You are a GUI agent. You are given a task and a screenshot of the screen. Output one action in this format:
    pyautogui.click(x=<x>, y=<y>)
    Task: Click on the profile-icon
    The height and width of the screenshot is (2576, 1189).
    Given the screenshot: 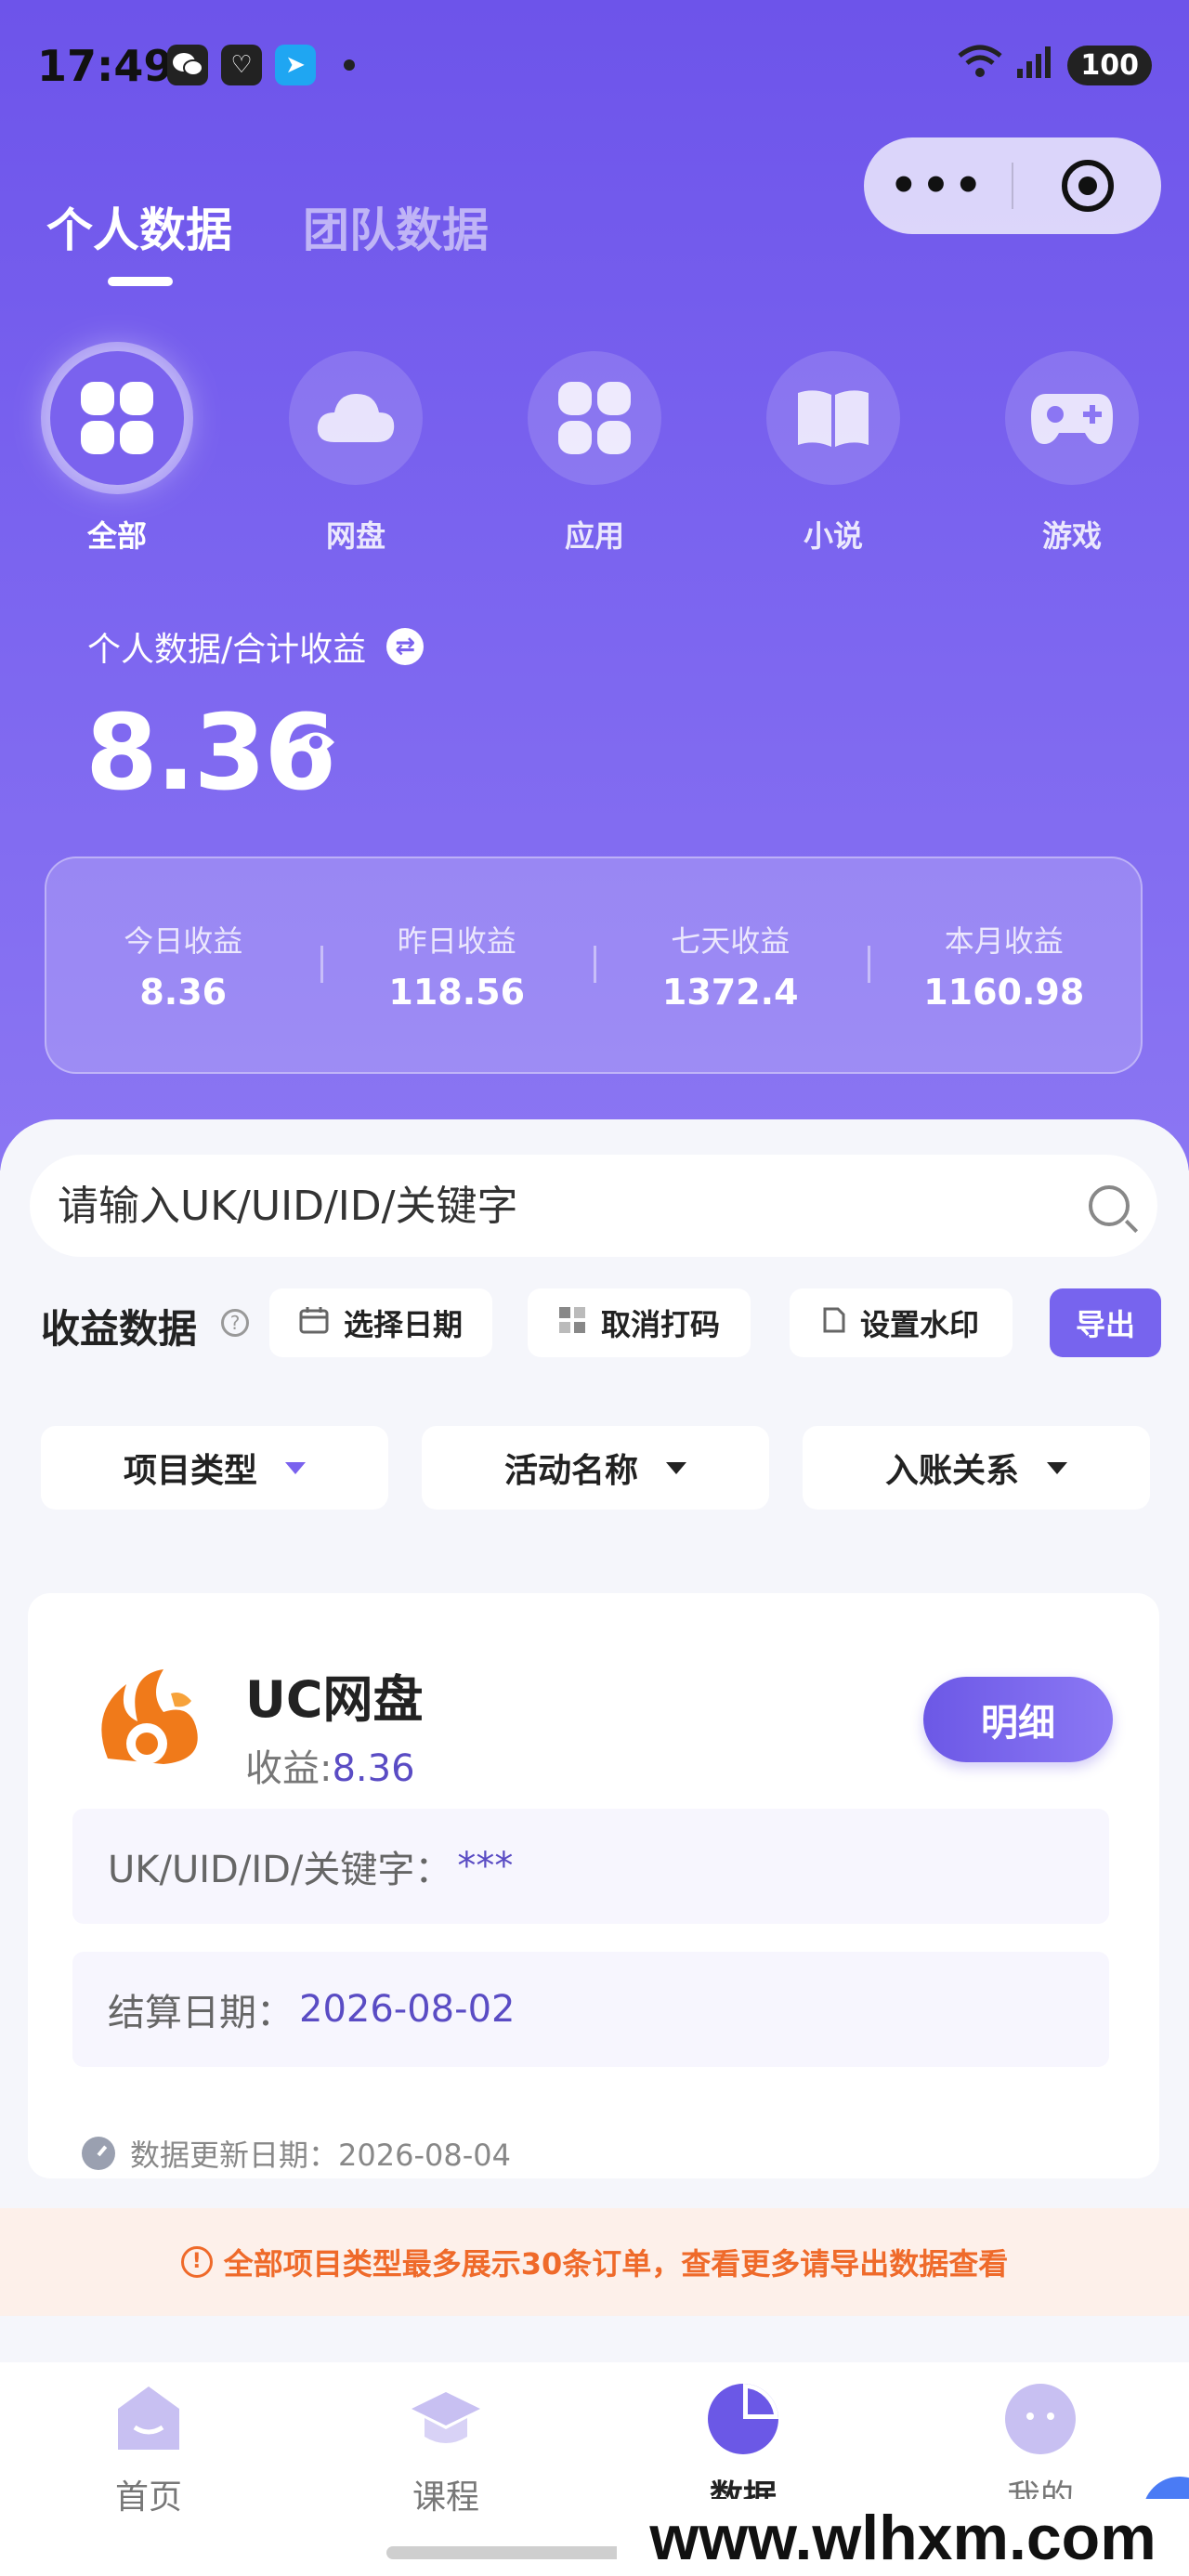 What is the action you would take?
    pyautogui.click(x=1041, y=2419)
    